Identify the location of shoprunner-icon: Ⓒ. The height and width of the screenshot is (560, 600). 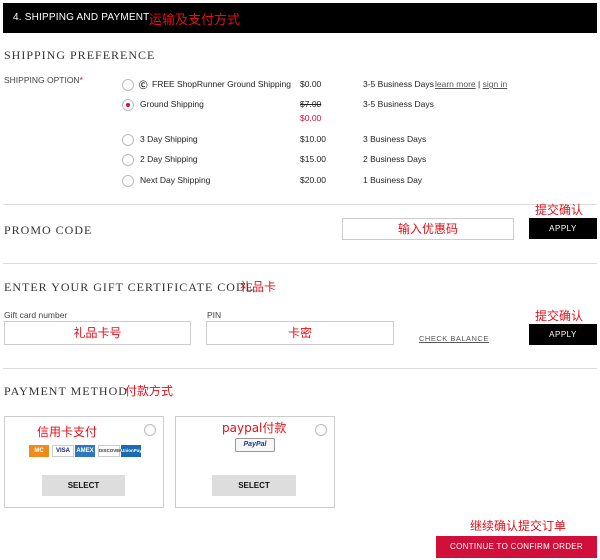
(143, 85).